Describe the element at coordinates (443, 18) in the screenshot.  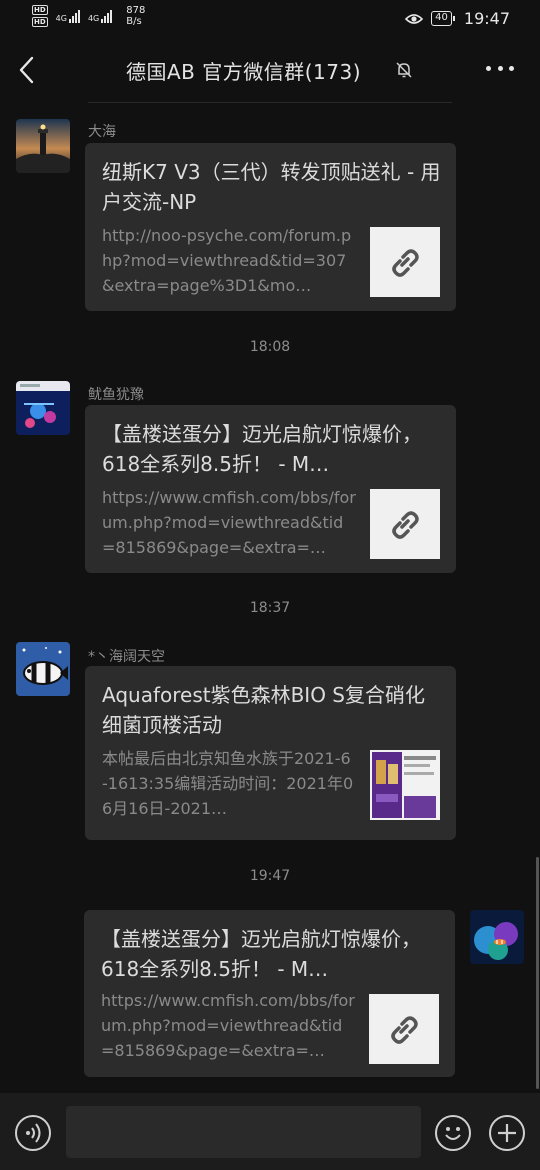
I see `battery-icon: 40` at that location.